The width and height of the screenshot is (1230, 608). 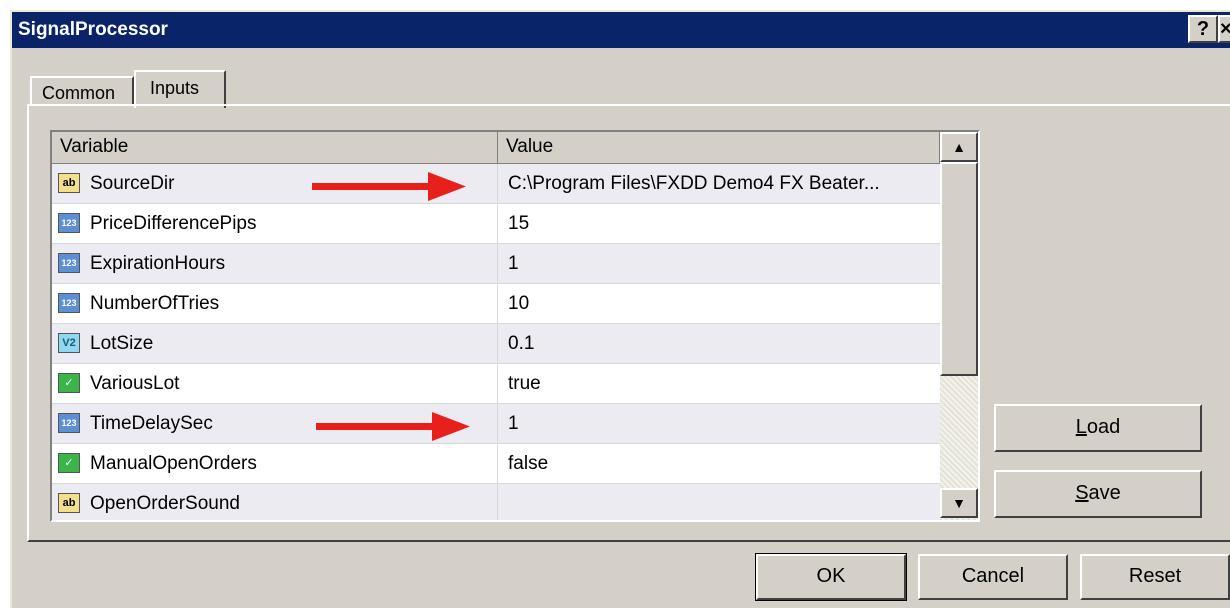 I want to click on value-cell: false, so click(x=719, y=463).